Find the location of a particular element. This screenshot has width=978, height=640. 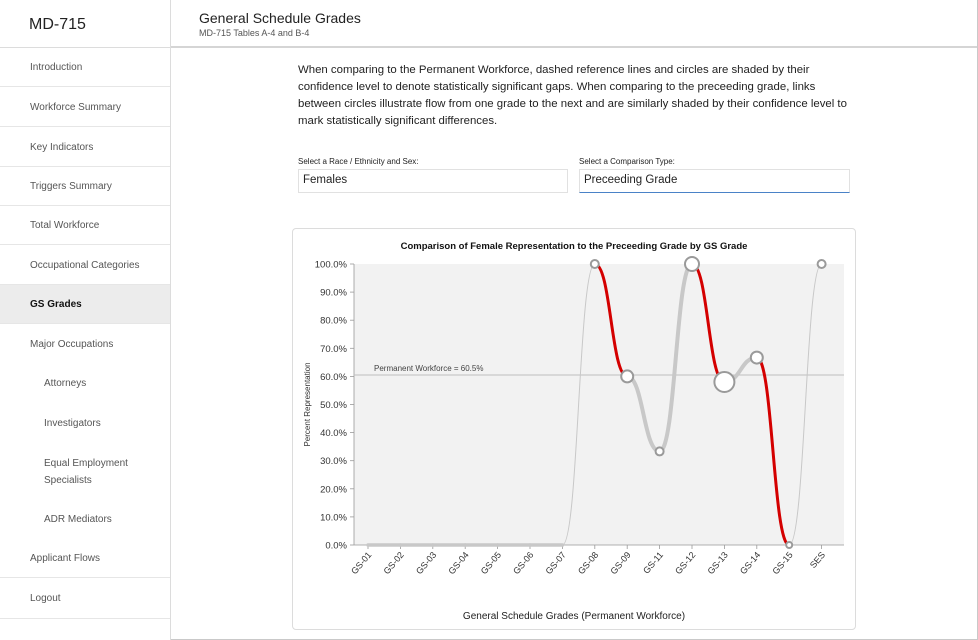

y-tick-label: 10.0% is located at coordinates (333, 517).